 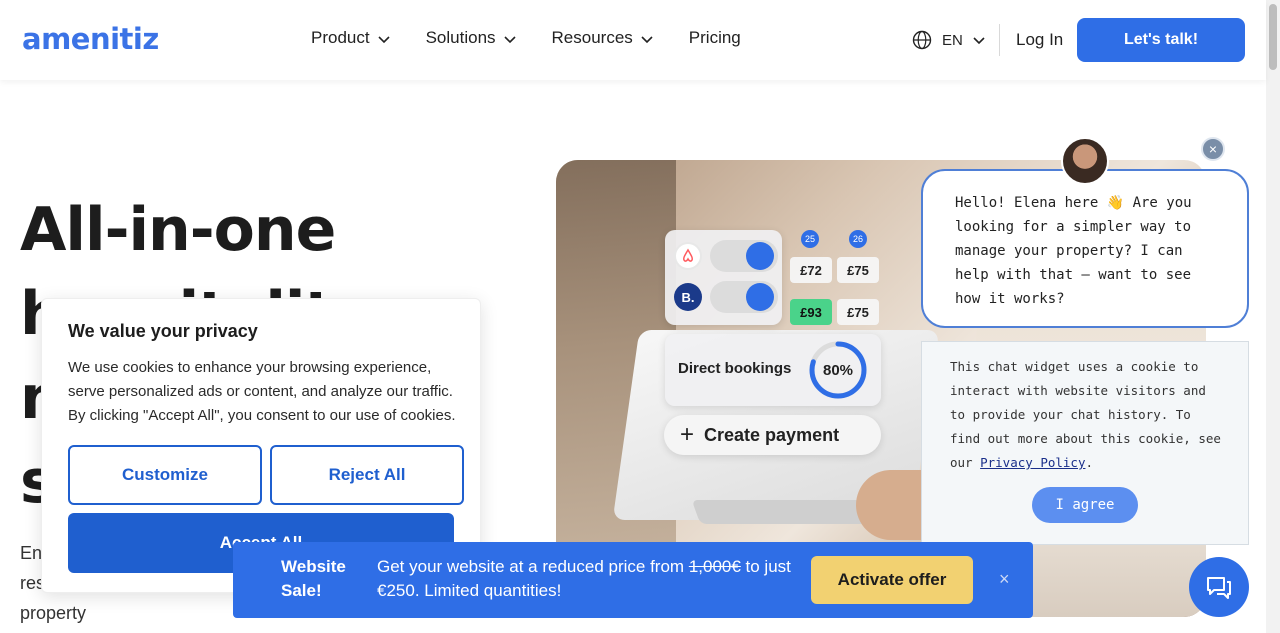 What do you see at coordinates (178, 230) in the screenshot?
I see `hero-title-line: All-in-one` at bounding box center [178, 230].